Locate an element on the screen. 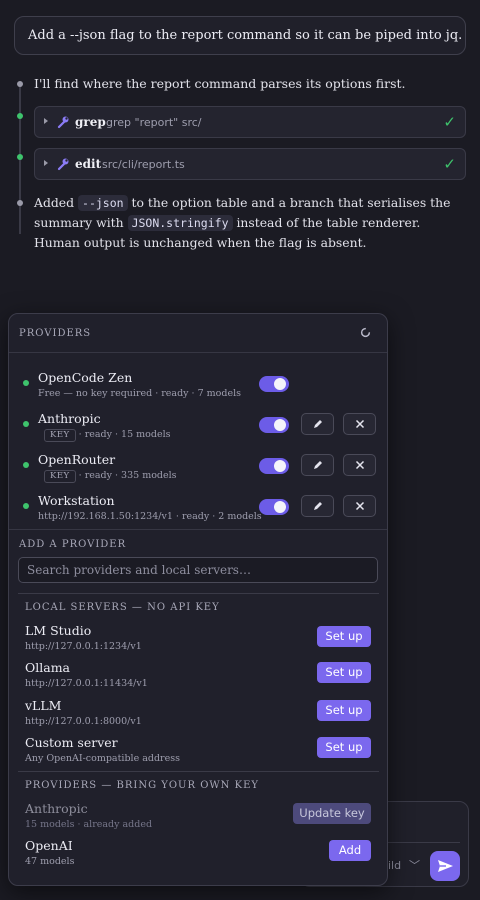 The height and width of the screenshot is (900, 480). server-name: Ollama is located at coordinates (48, 667).